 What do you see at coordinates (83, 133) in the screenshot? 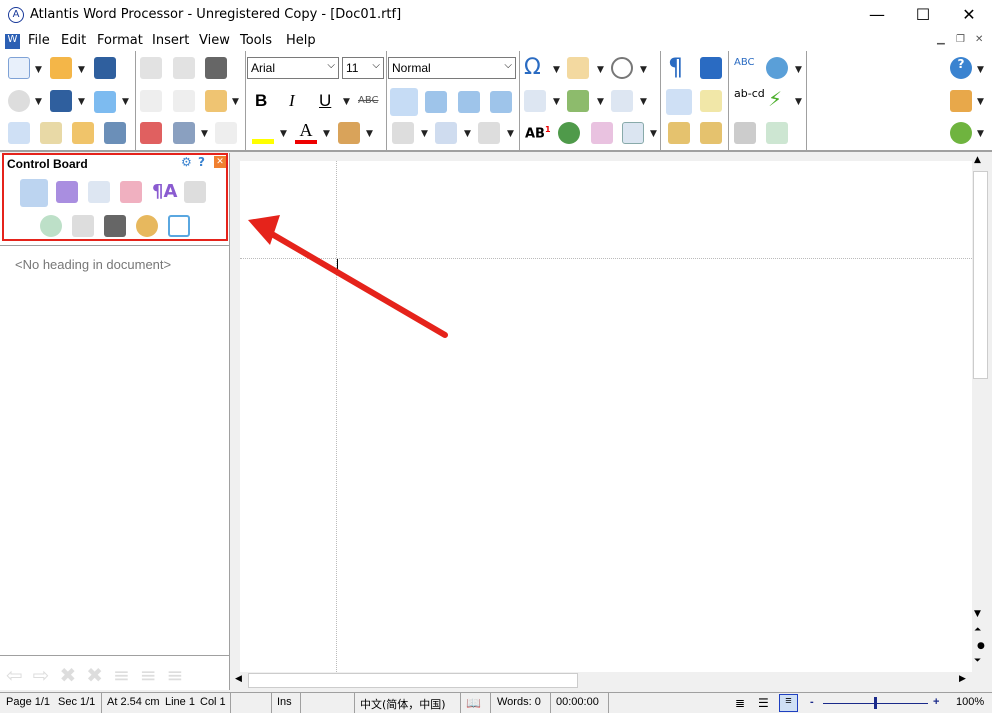
I see `print-preview-icon` at bounding box center [83, 133].